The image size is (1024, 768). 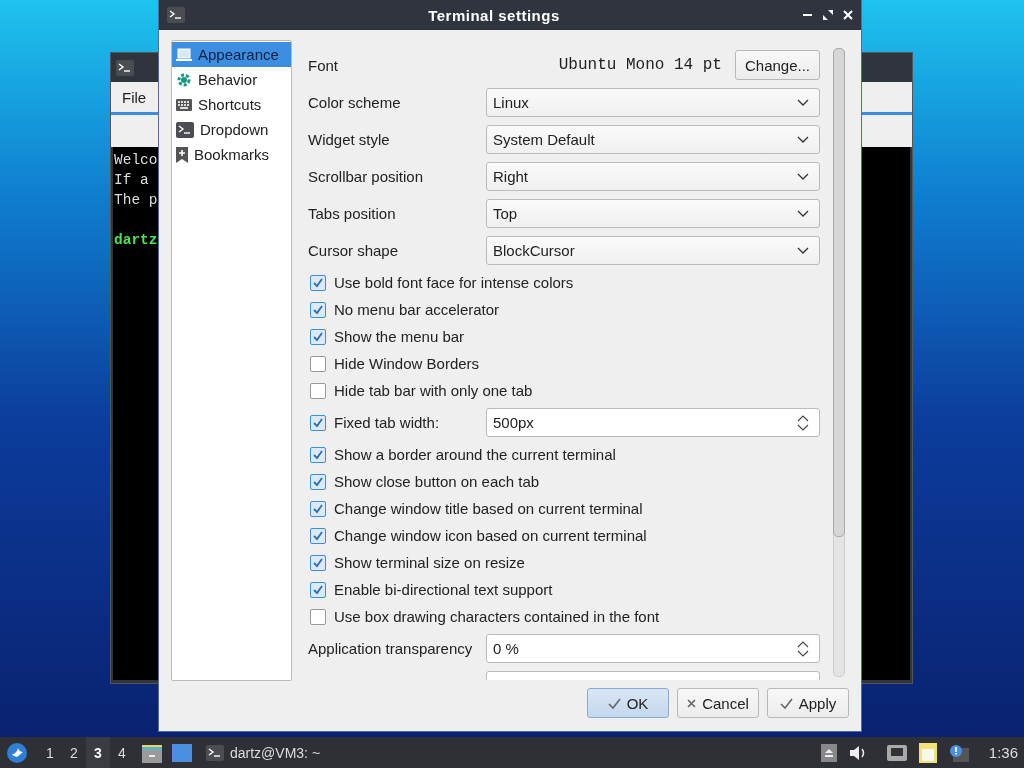 I want to click on terminal-text: If a, so click(x=131, y=180).